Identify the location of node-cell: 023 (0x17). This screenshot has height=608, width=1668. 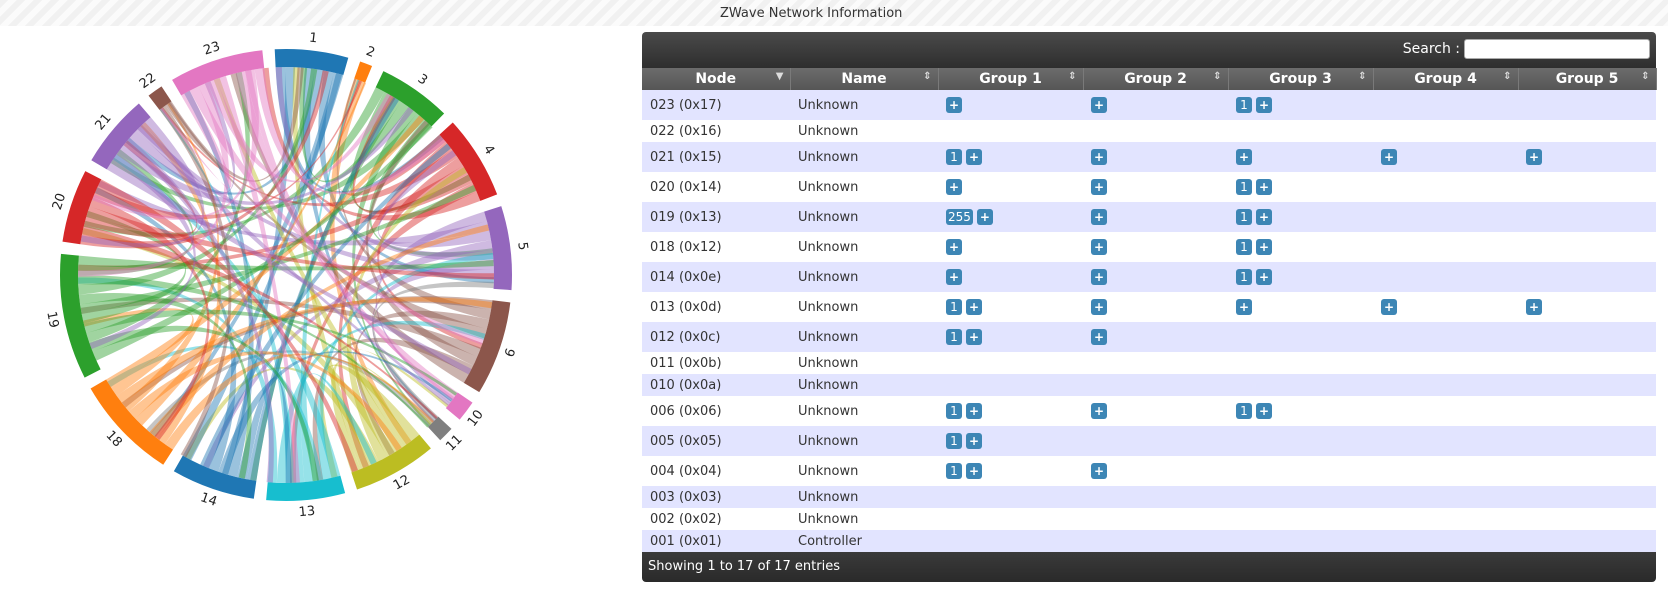
(686, 105).